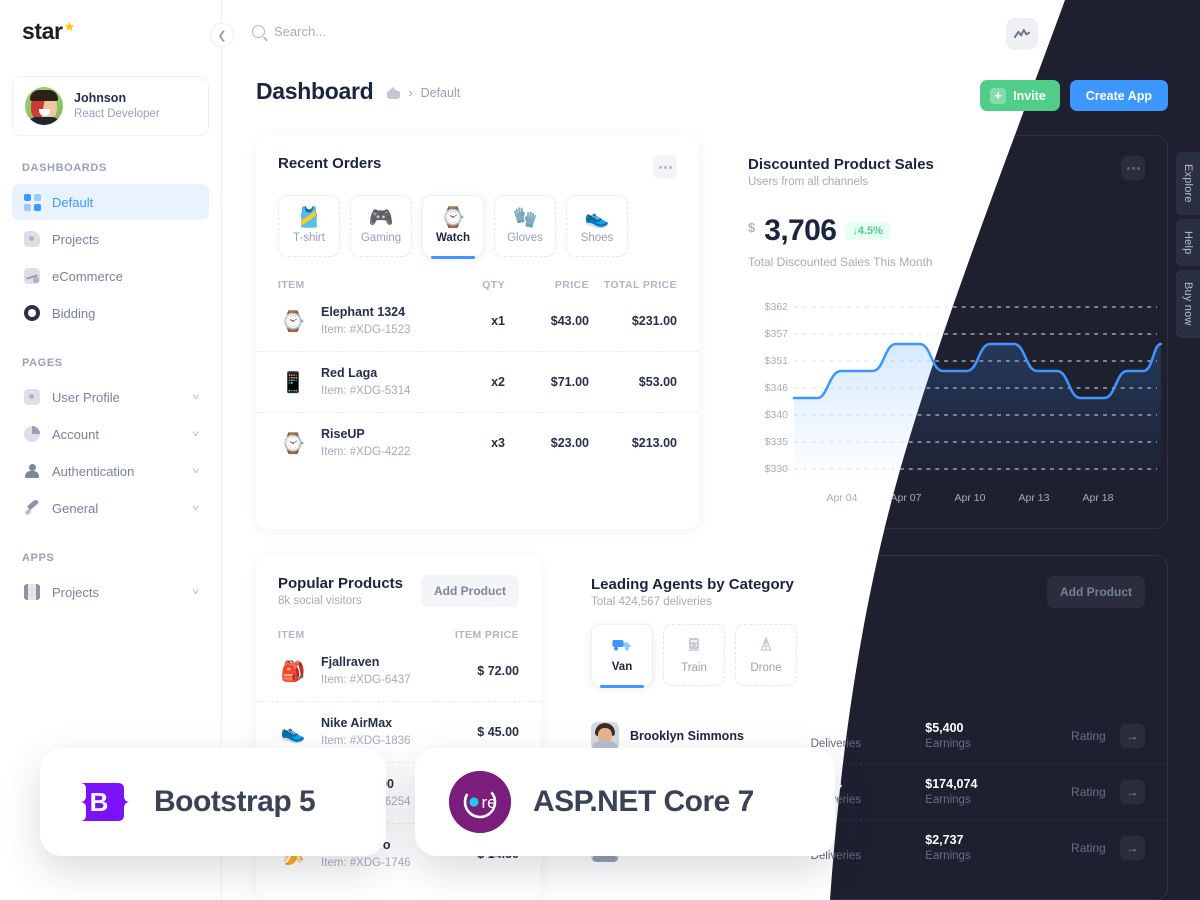  What do you see at coordinates (752, 227) in the screenshot?
I see `currency-symbol: $` at bounding box center [752, 227].